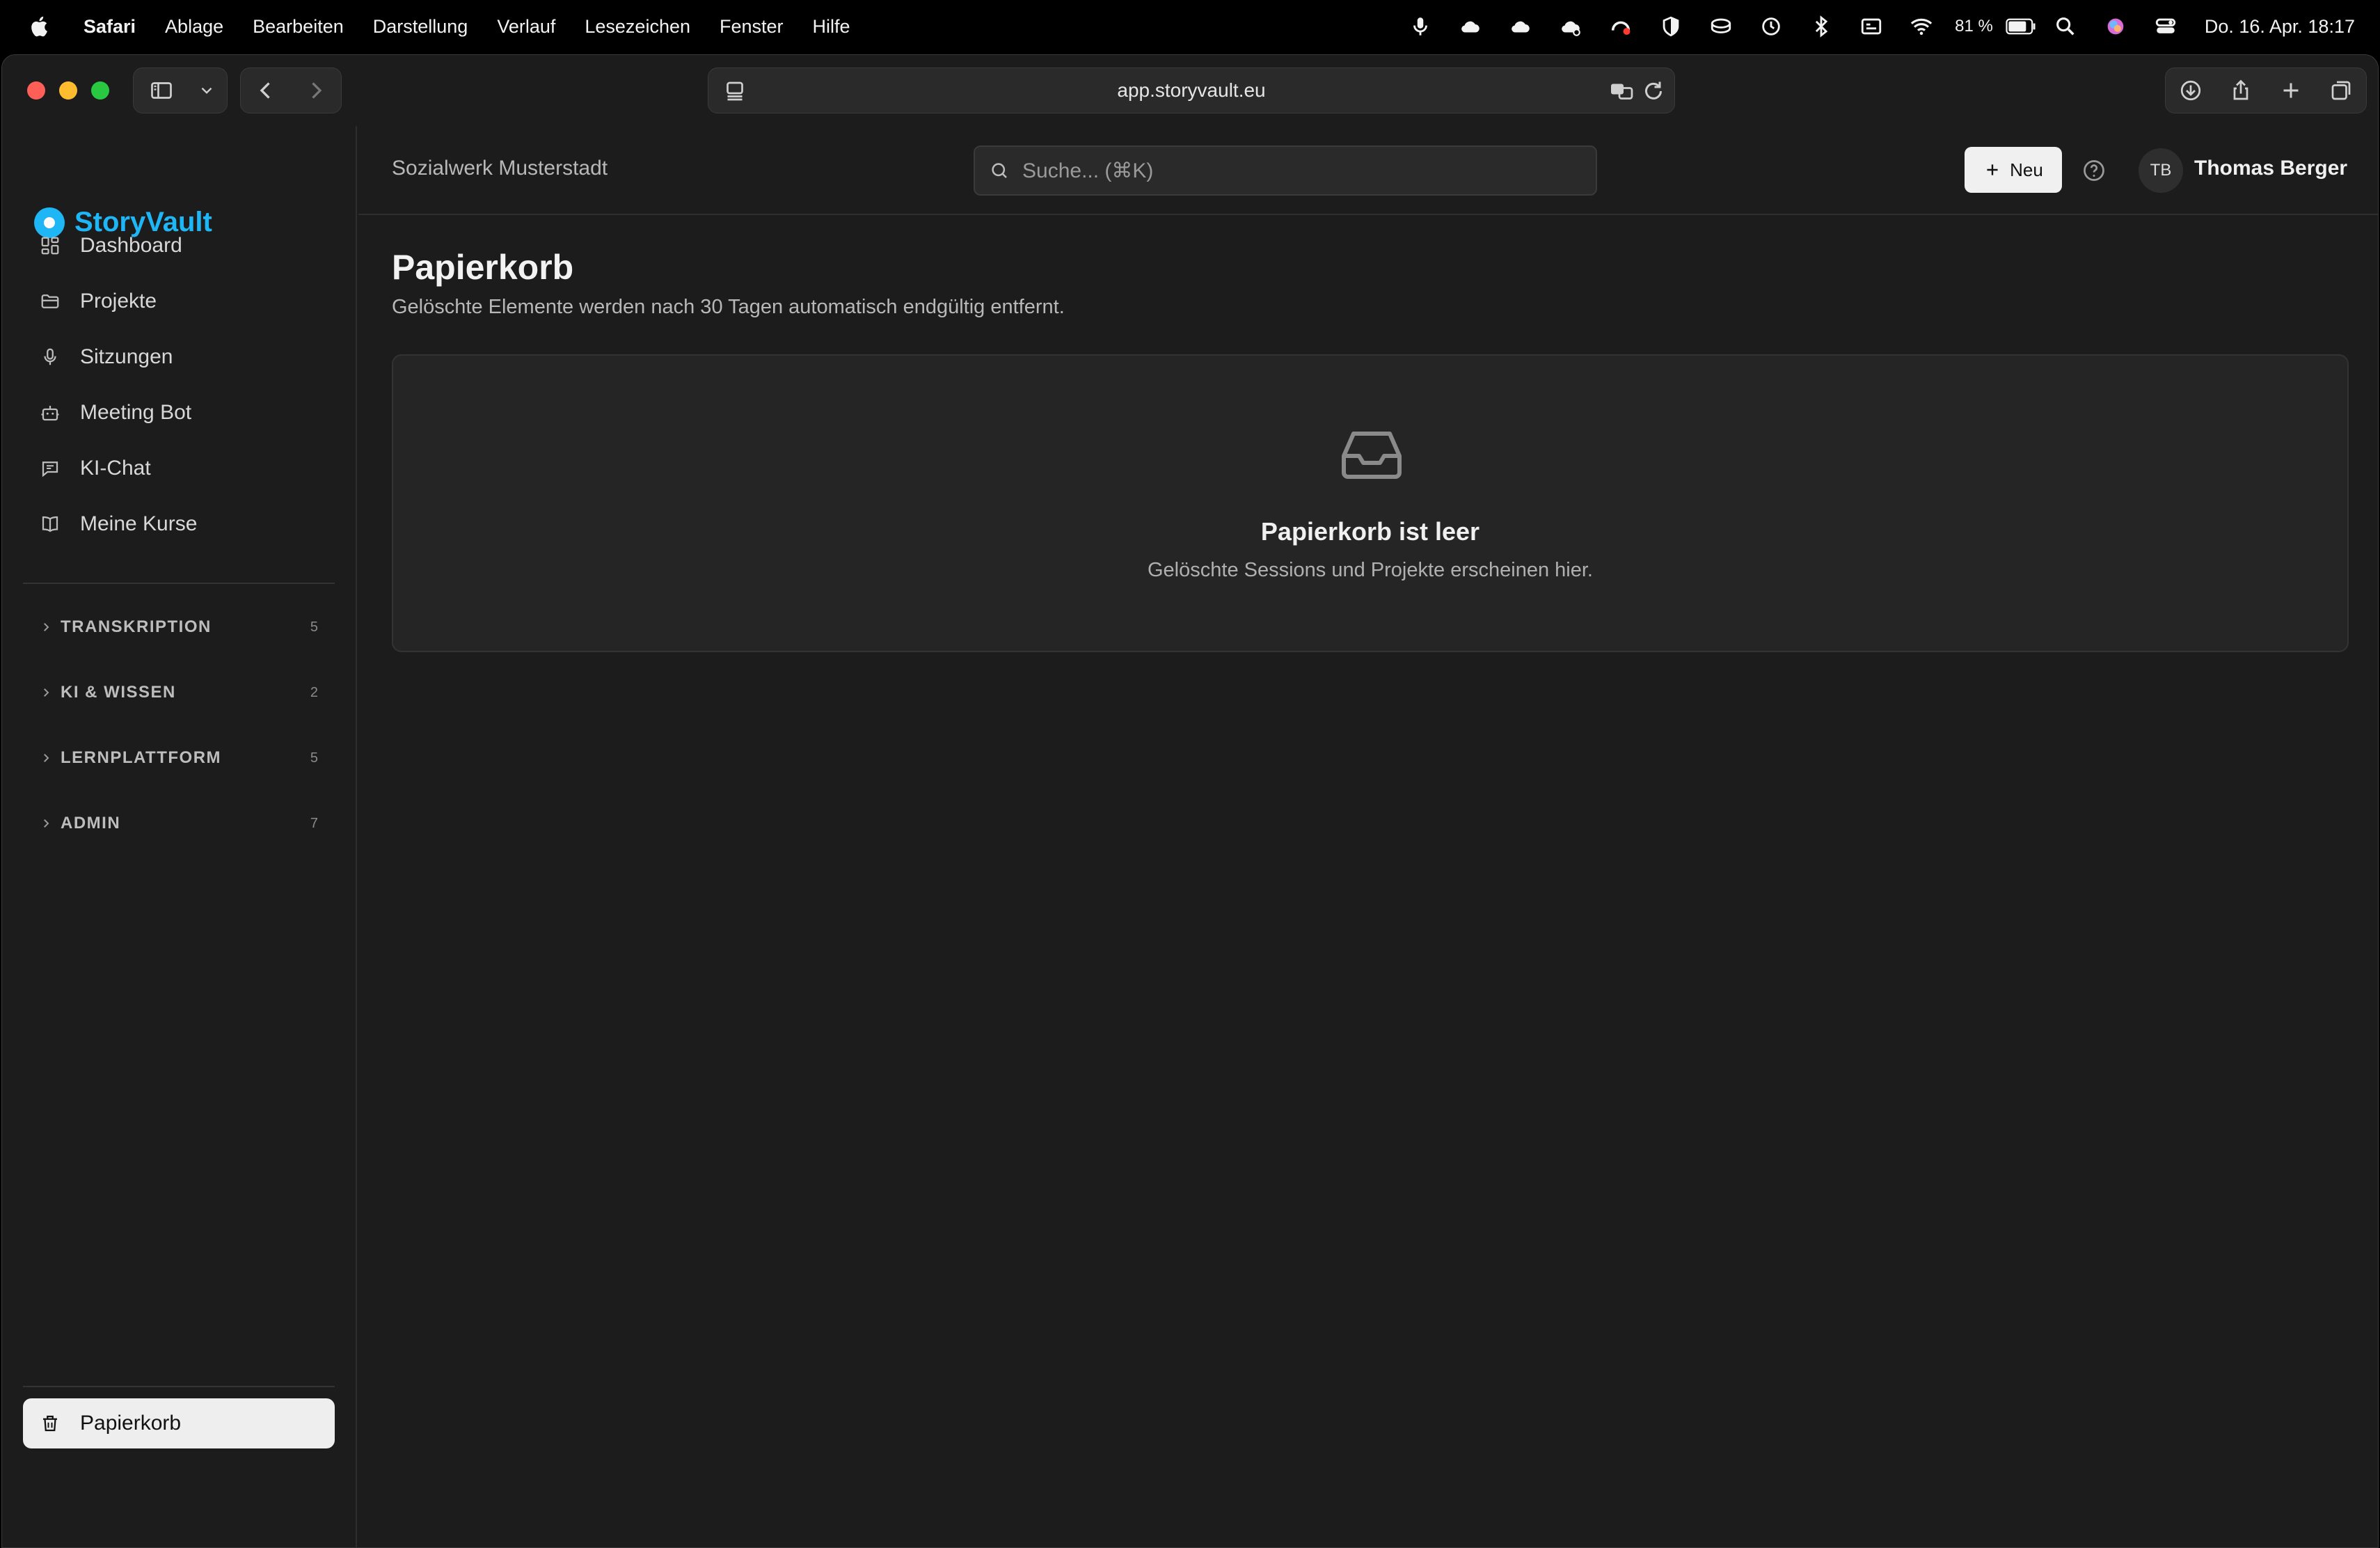 The image size is (2380, 1548). Describe the element at coordinates (1088, 170) in the screenshot. I see `search-placeholder: Suche... (⌘K)` at that location.